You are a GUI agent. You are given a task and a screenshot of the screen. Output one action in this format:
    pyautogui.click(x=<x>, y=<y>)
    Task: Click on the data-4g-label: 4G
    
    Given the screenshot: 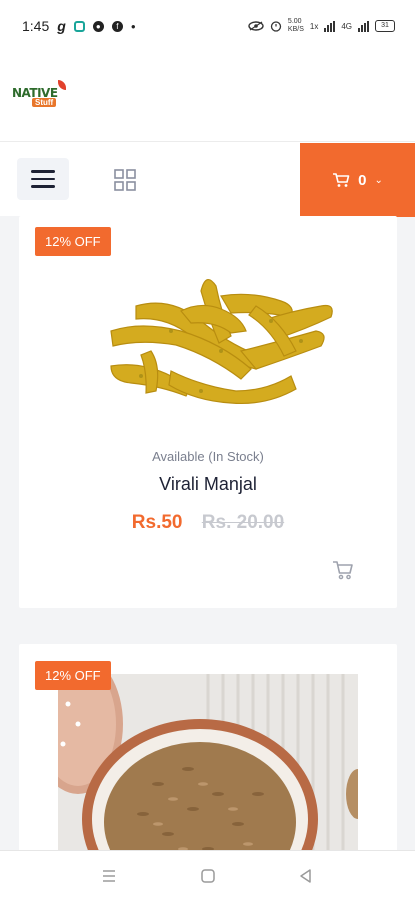 What is the action you would take?
    pyautogui.click(x=346, y=26)
    